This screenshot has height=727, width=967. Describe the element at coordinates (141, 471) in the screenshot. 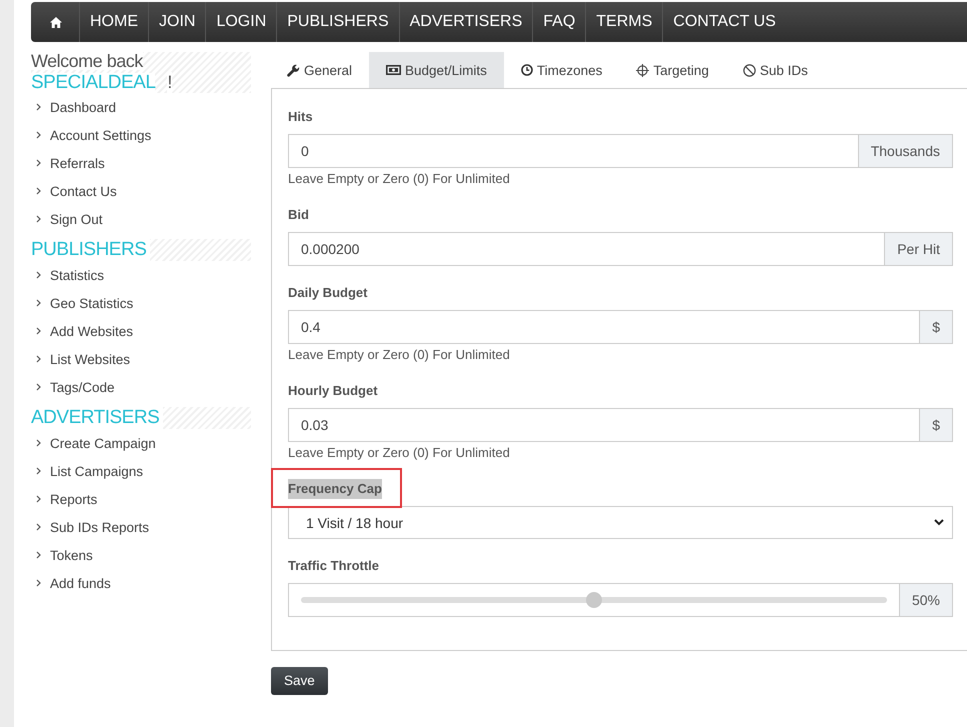

I see `sidebar-link: List Campaigns` at that location.